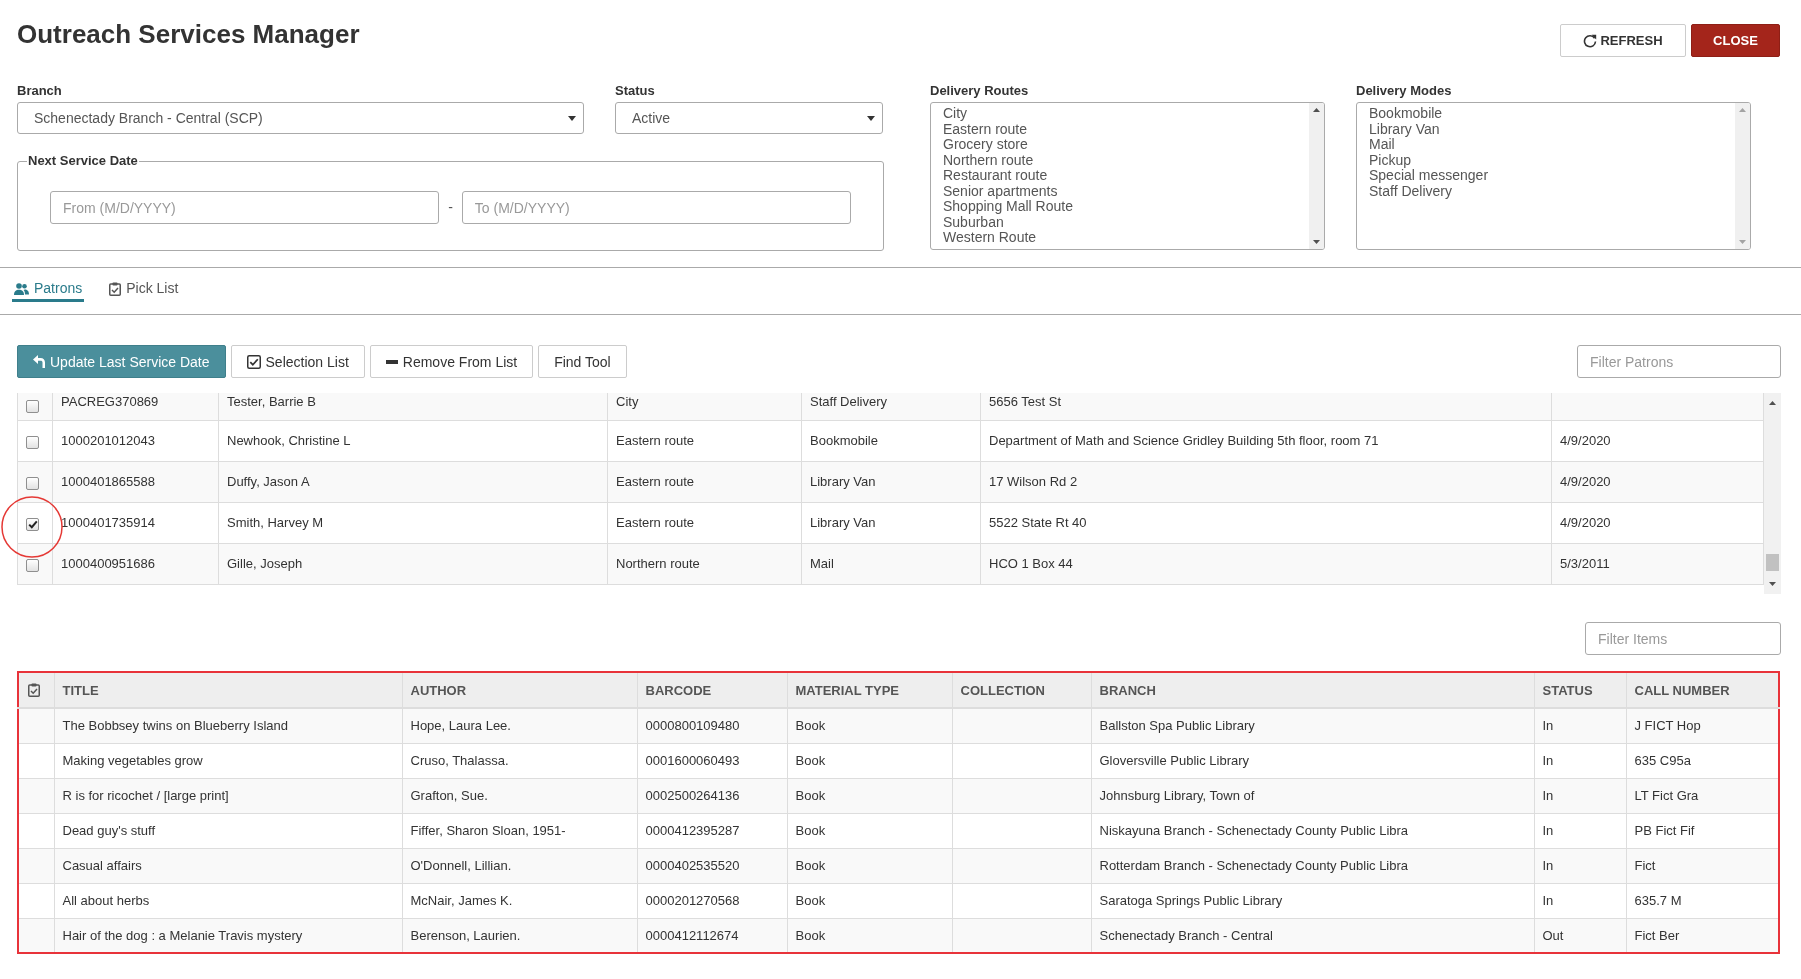  What do you see at coordinates (519, 865) in the screenshot?
I see `table-cell: O'Donnell, Lillian.` at bounding box center [519, 865].